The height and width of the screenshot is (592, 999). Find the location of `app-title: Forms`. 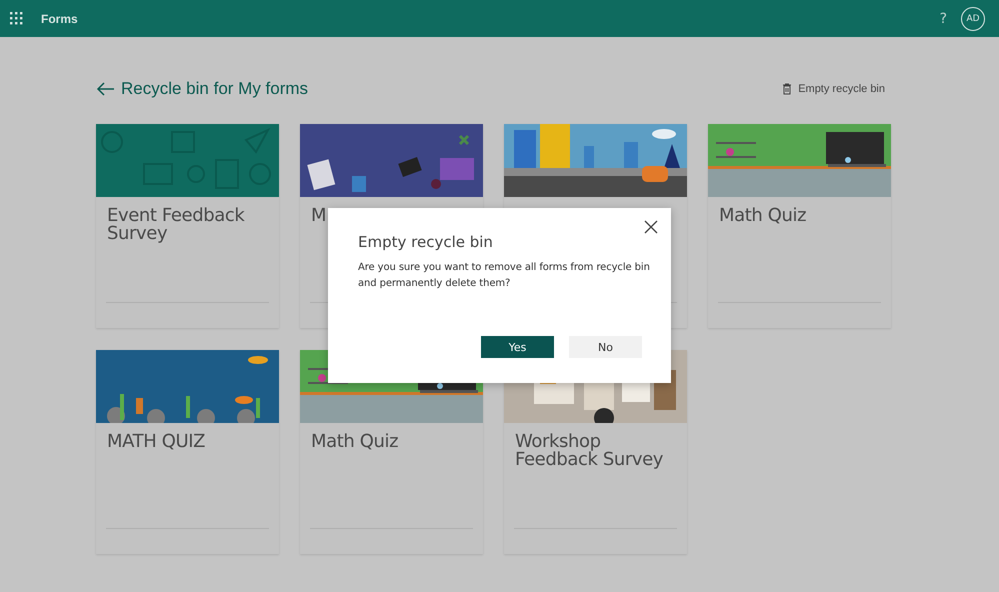

app-title: Forms is located at coordinates (60, 19).